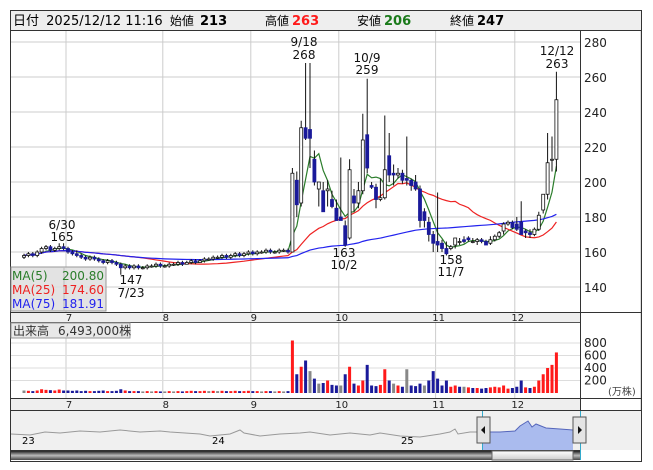 The height and width of the screenshot is (470, 653). What do you see at coordinates (28, 441) in the screenshot?
I see `navigator-year: 23` at bounding box center [28, 441].